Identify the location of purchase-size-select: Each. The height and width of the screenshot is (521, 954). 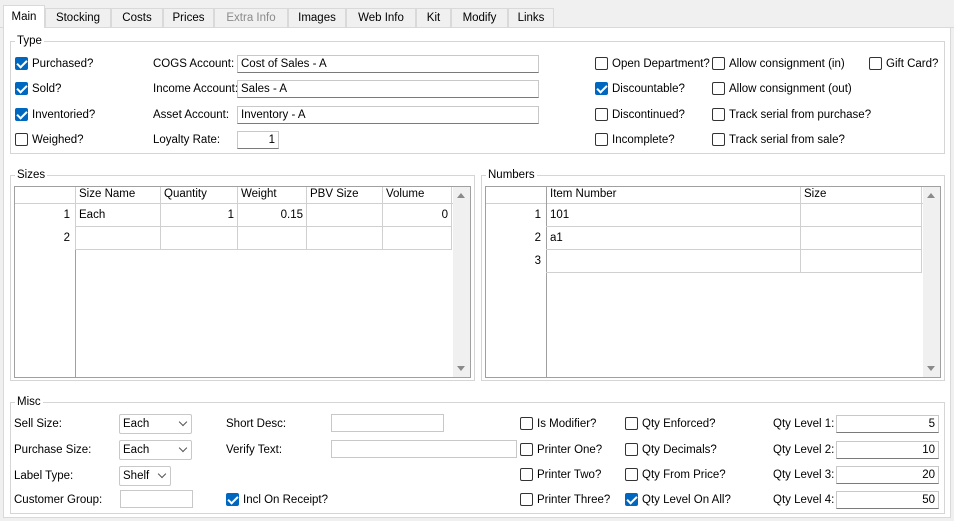
(155, 450).